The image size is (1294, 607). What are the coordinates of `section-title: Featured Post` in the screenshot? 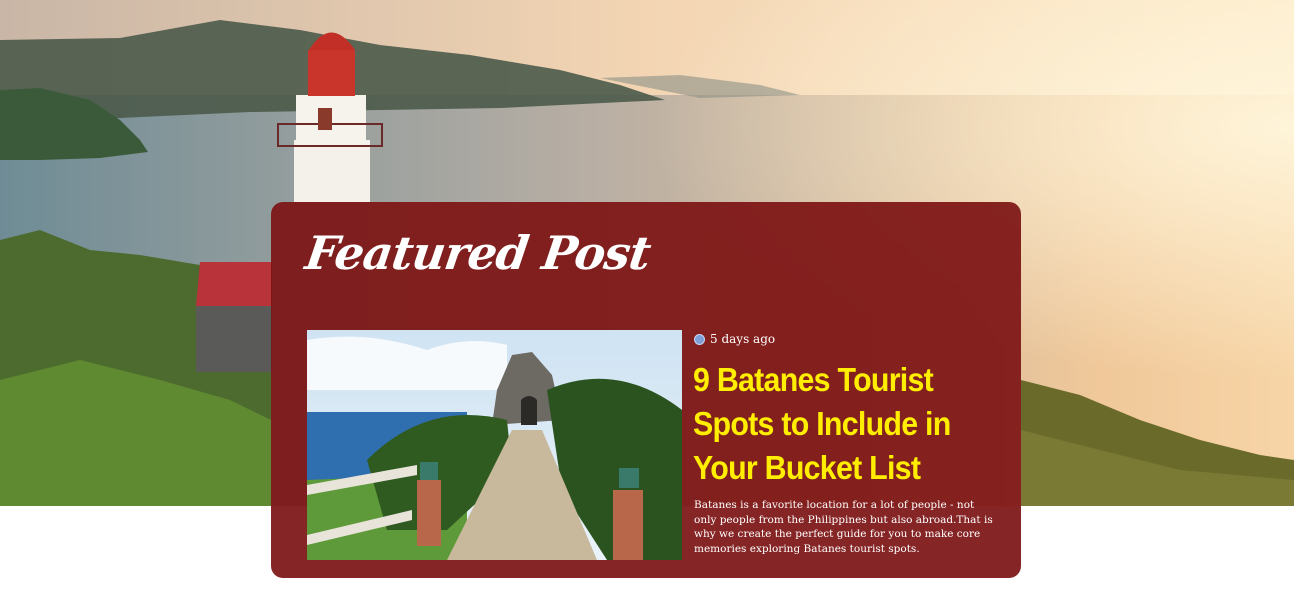 It's located at (478, 253).